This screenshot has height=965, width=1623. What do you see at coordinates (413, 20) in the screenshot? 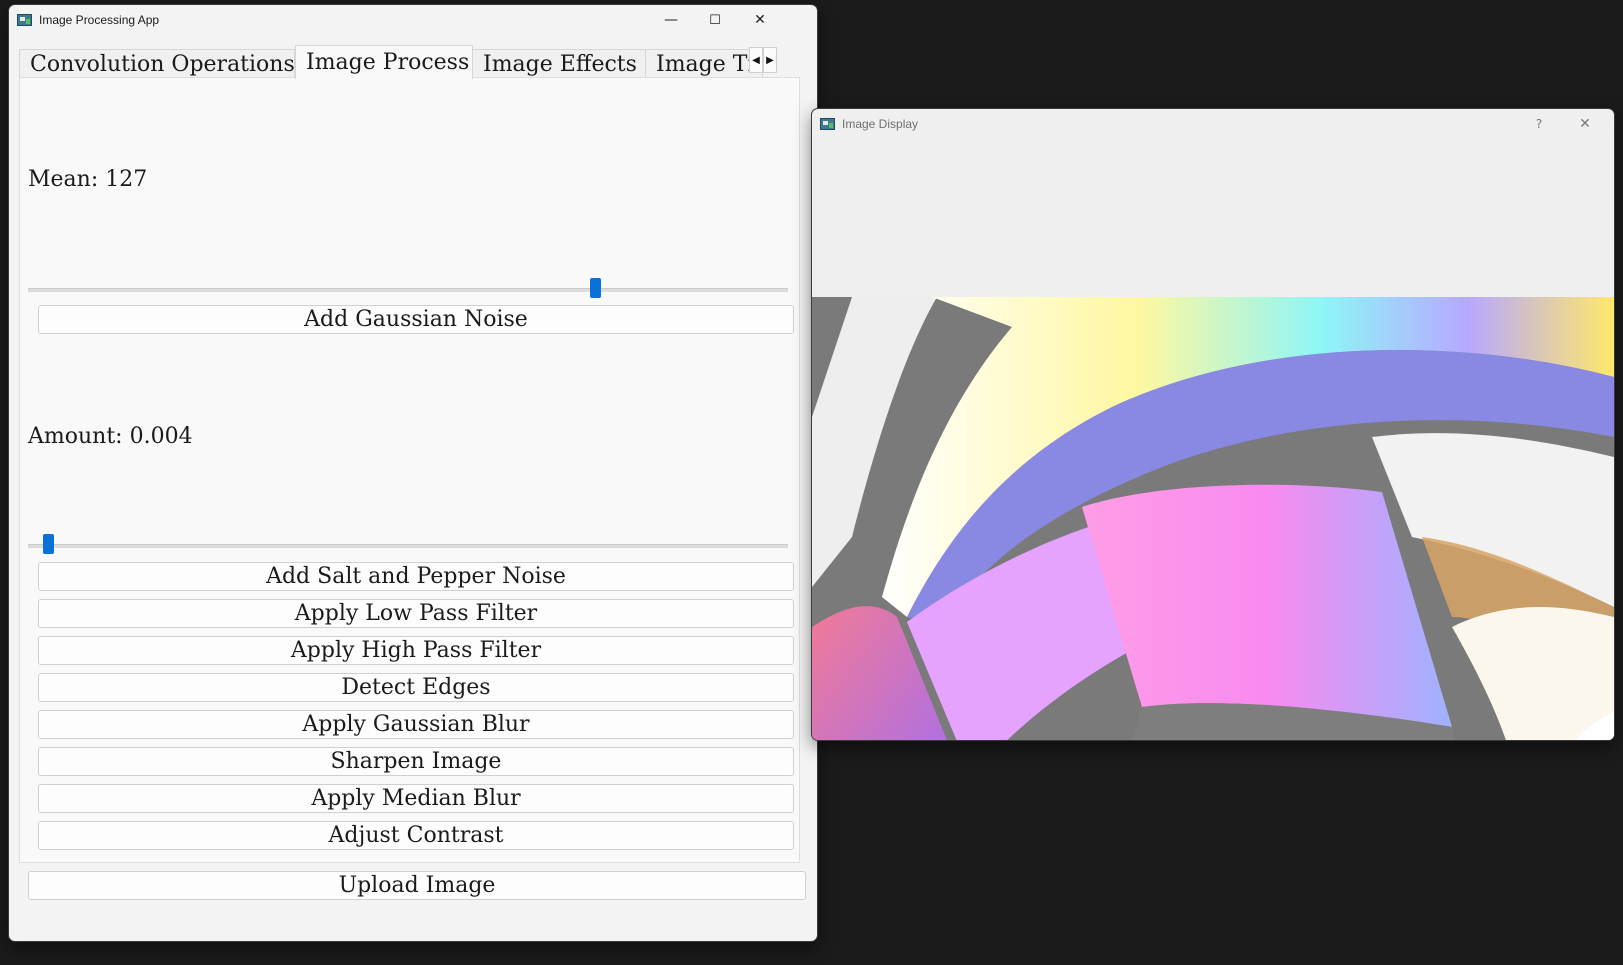
I see `title-bar: Image Processing App — ☐ ✕` at bounding box center [413, 20].